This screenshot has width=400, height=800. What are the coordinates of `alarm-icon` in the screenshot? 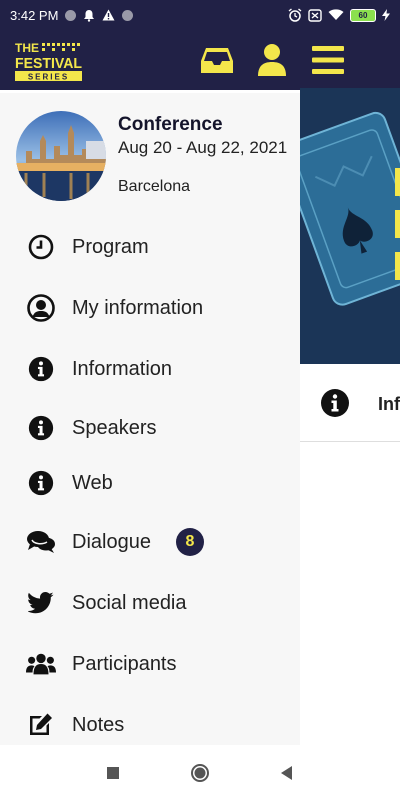 It's located at (295, 15).